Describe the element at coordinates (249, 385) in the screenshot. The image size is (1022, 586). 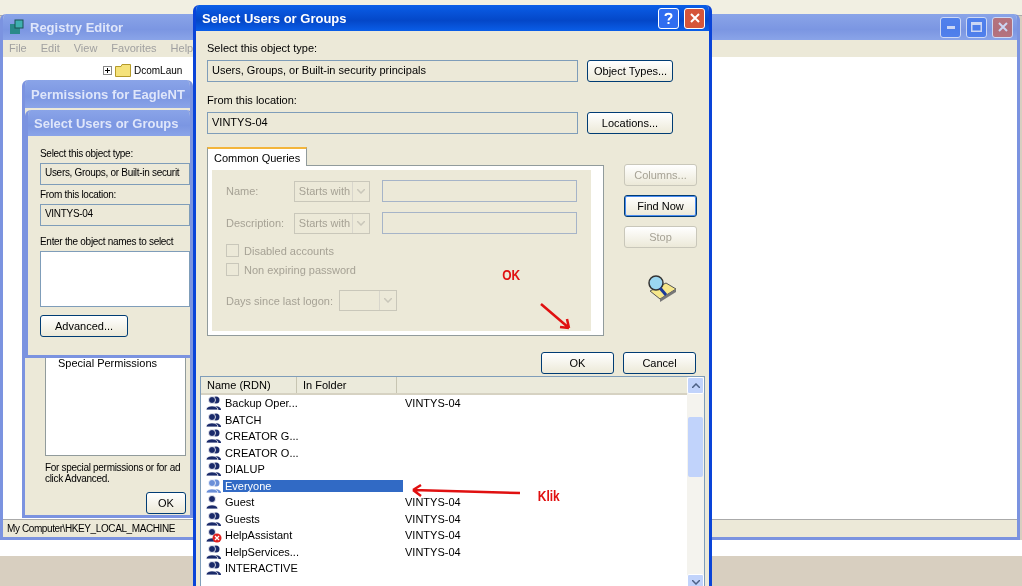
I see `column-header: Name (RDN)` at that location.